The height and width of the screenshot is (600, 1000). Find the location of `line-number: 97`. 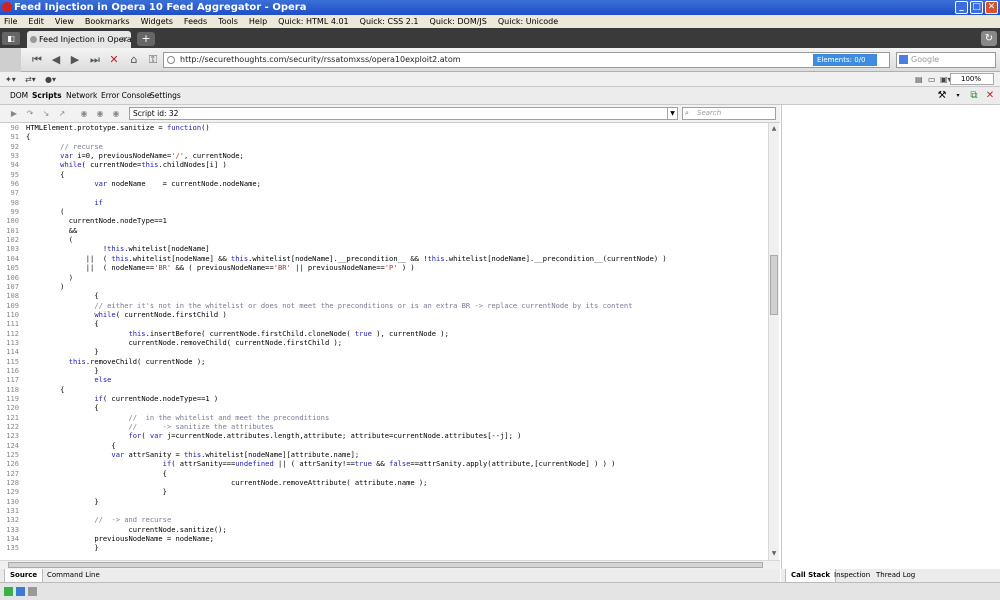

line-number: 97 is located at coordinates (13, 192).